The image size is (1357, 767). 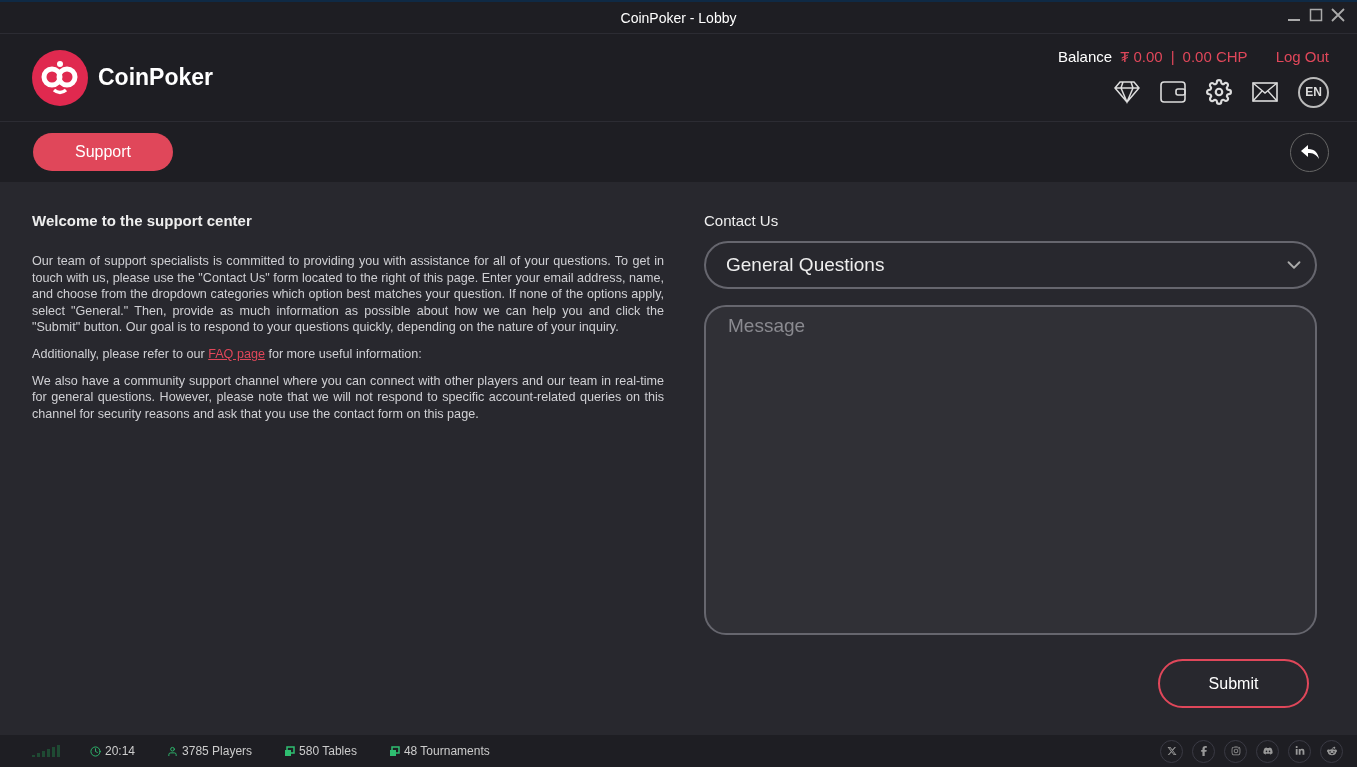 What do you see at coordinates (173, 751) in the screenshot?
I see `user-icon` at bounding box center [173, 751].